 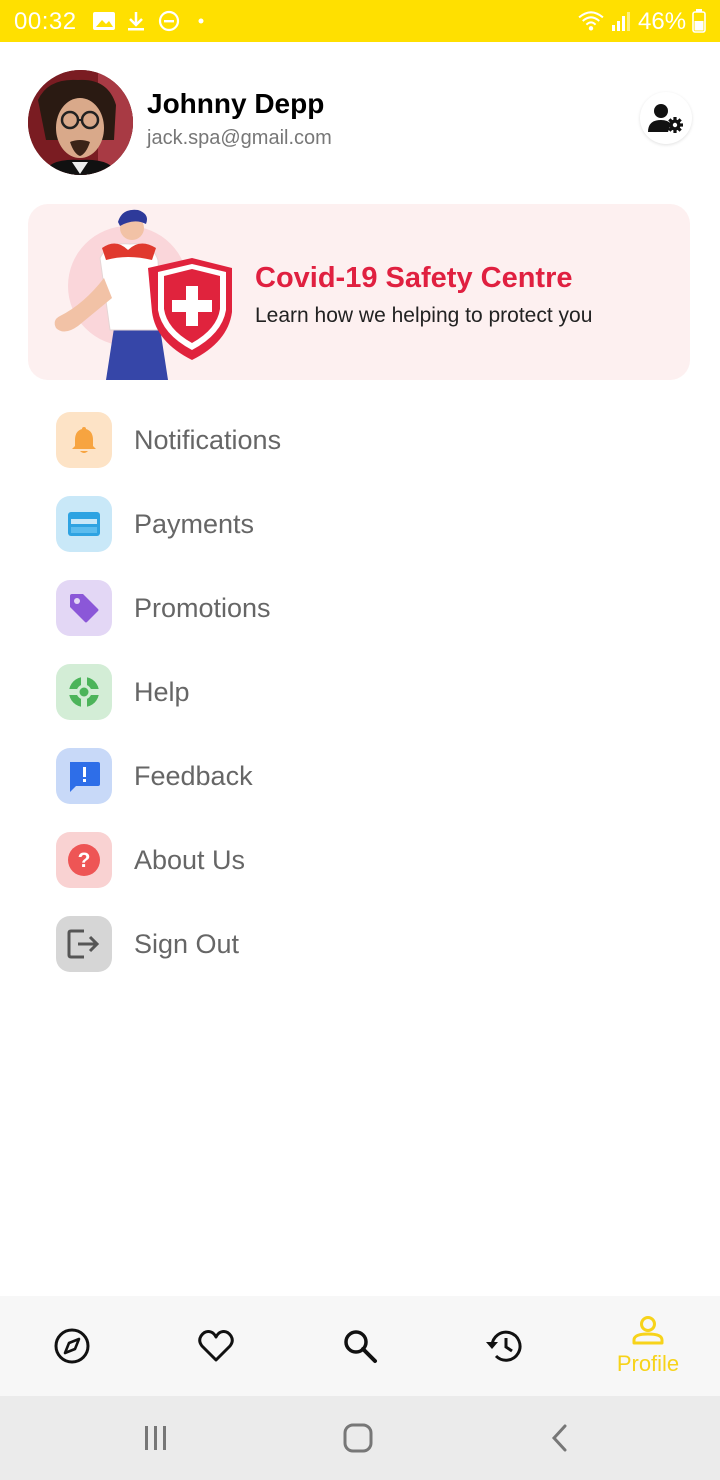 What do you see at coordinates (648, 1363) in the screenshot?
I see `nav-profile-label: Profile` at bounding box center [648, 1363].